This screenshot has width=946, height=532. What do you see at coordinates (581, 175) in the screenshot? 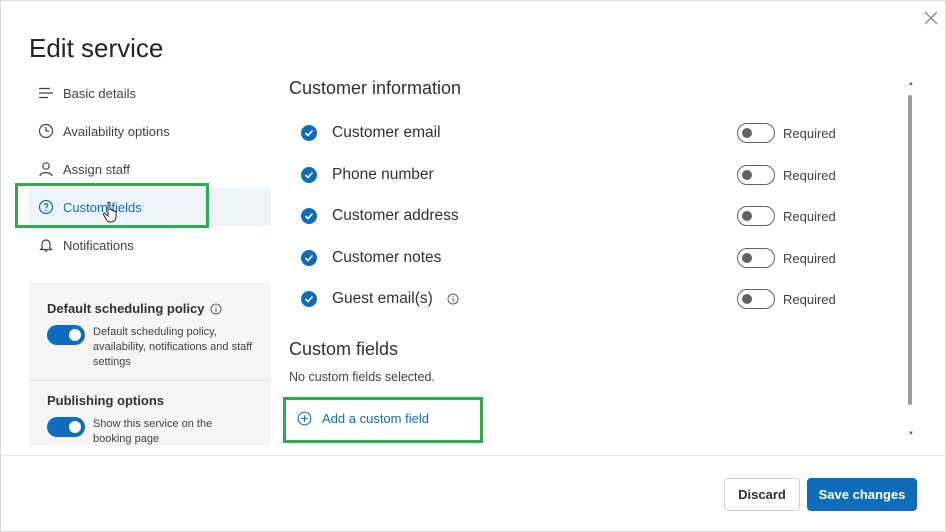
I see `field-row-phone-number: Phone number Required` at bounding box center [581, 175].